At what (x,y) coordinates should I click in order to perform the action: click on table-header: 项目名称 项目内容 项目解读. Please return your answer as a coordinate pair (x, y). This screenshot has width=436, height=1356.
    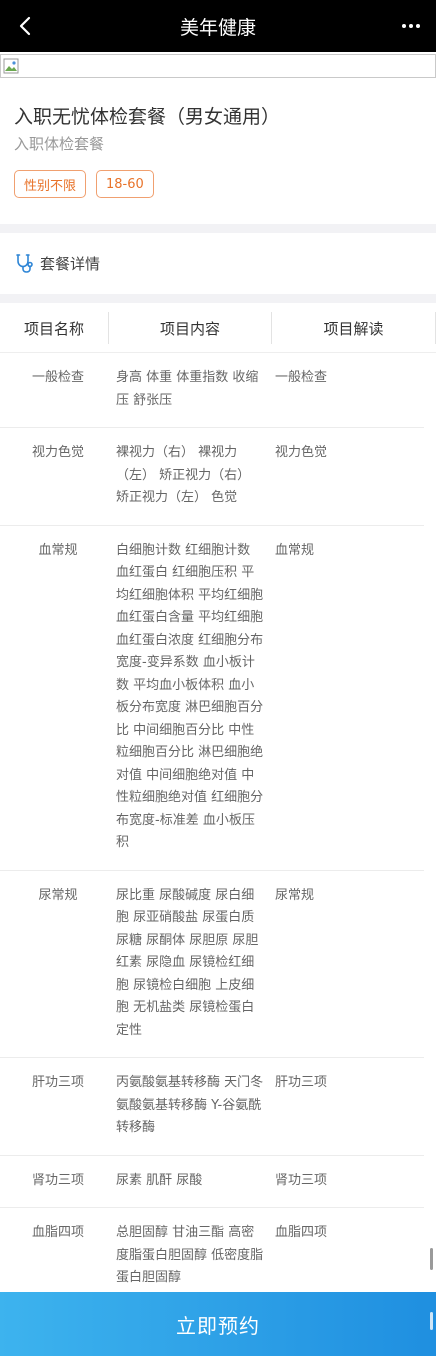
    Looking at the image, I should click on (218, 328).